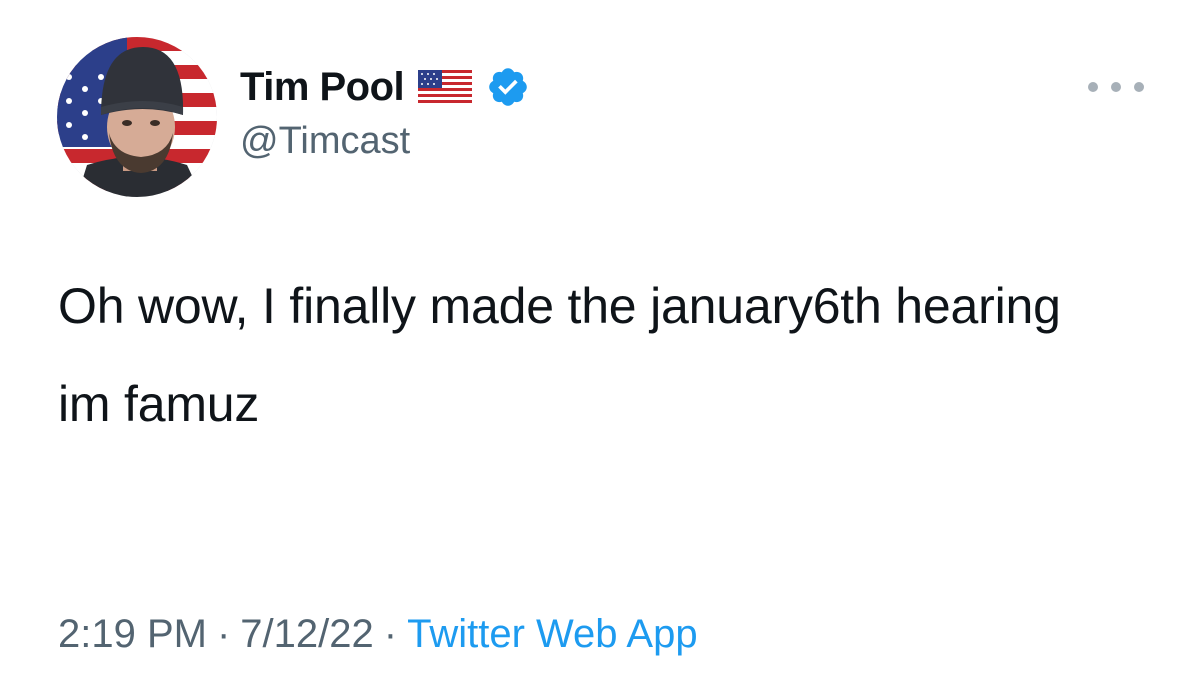  What do you see at coordinates (445, 87) in the screenshot?
I see `us-flag-icon` at bounding box center [445, 87].